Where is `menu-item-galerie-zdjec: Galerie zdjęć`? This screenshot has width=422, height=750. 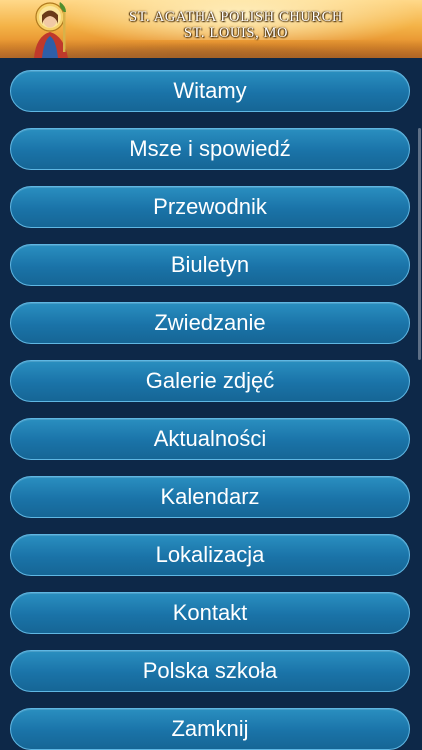 menu-item-galerie-zdjec: Galerie zdjęć is located at coordinates (210, 381).